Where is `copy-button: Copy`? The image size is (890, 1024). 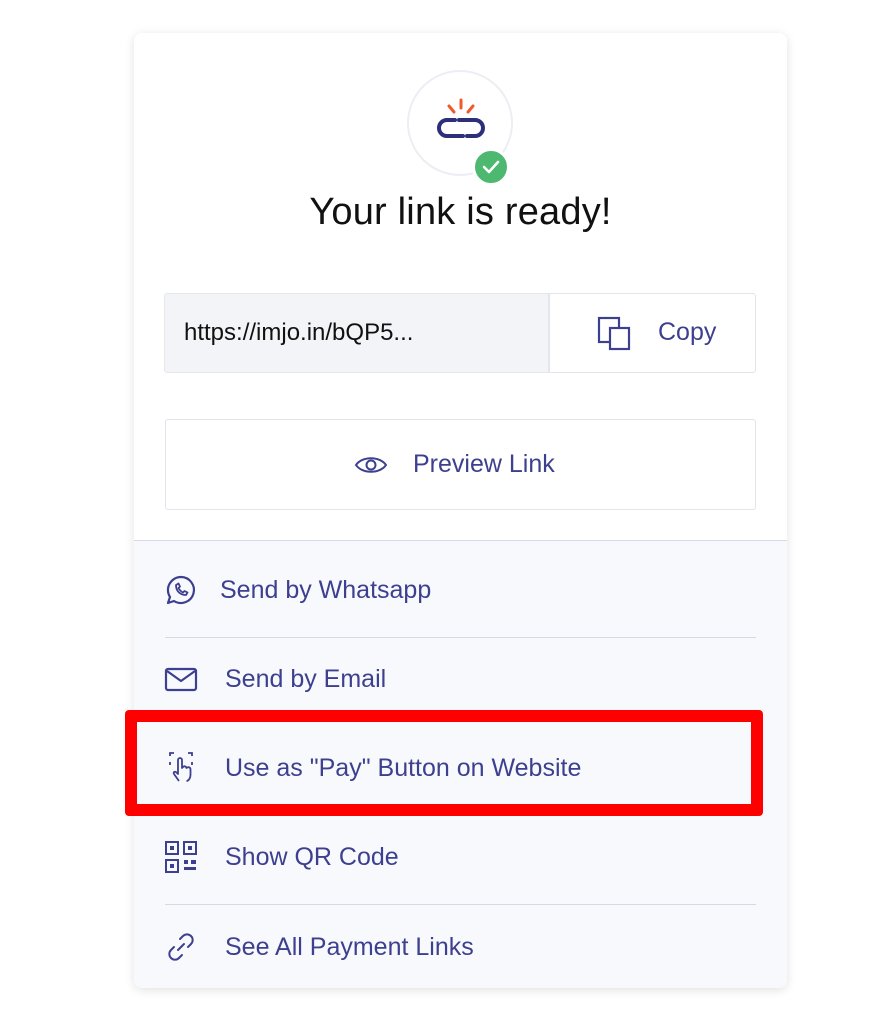
copy-button: Copy is located at coordinates (652, 333).